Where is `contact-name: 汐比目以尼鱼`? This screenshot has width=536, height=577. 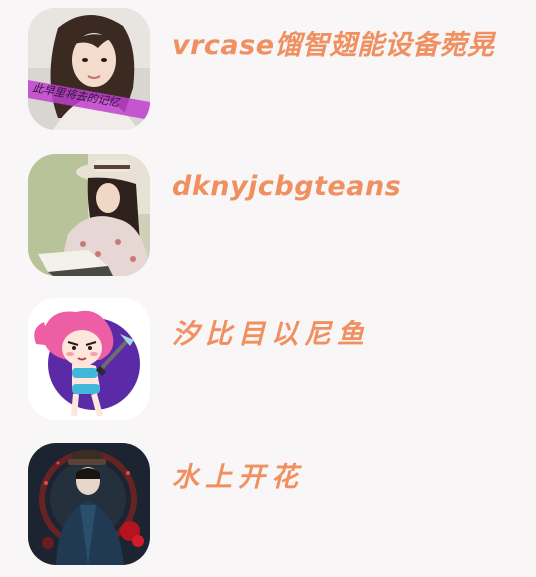
contact-name: 汐比目以尼鱼 is located at coordinates (271, 334).